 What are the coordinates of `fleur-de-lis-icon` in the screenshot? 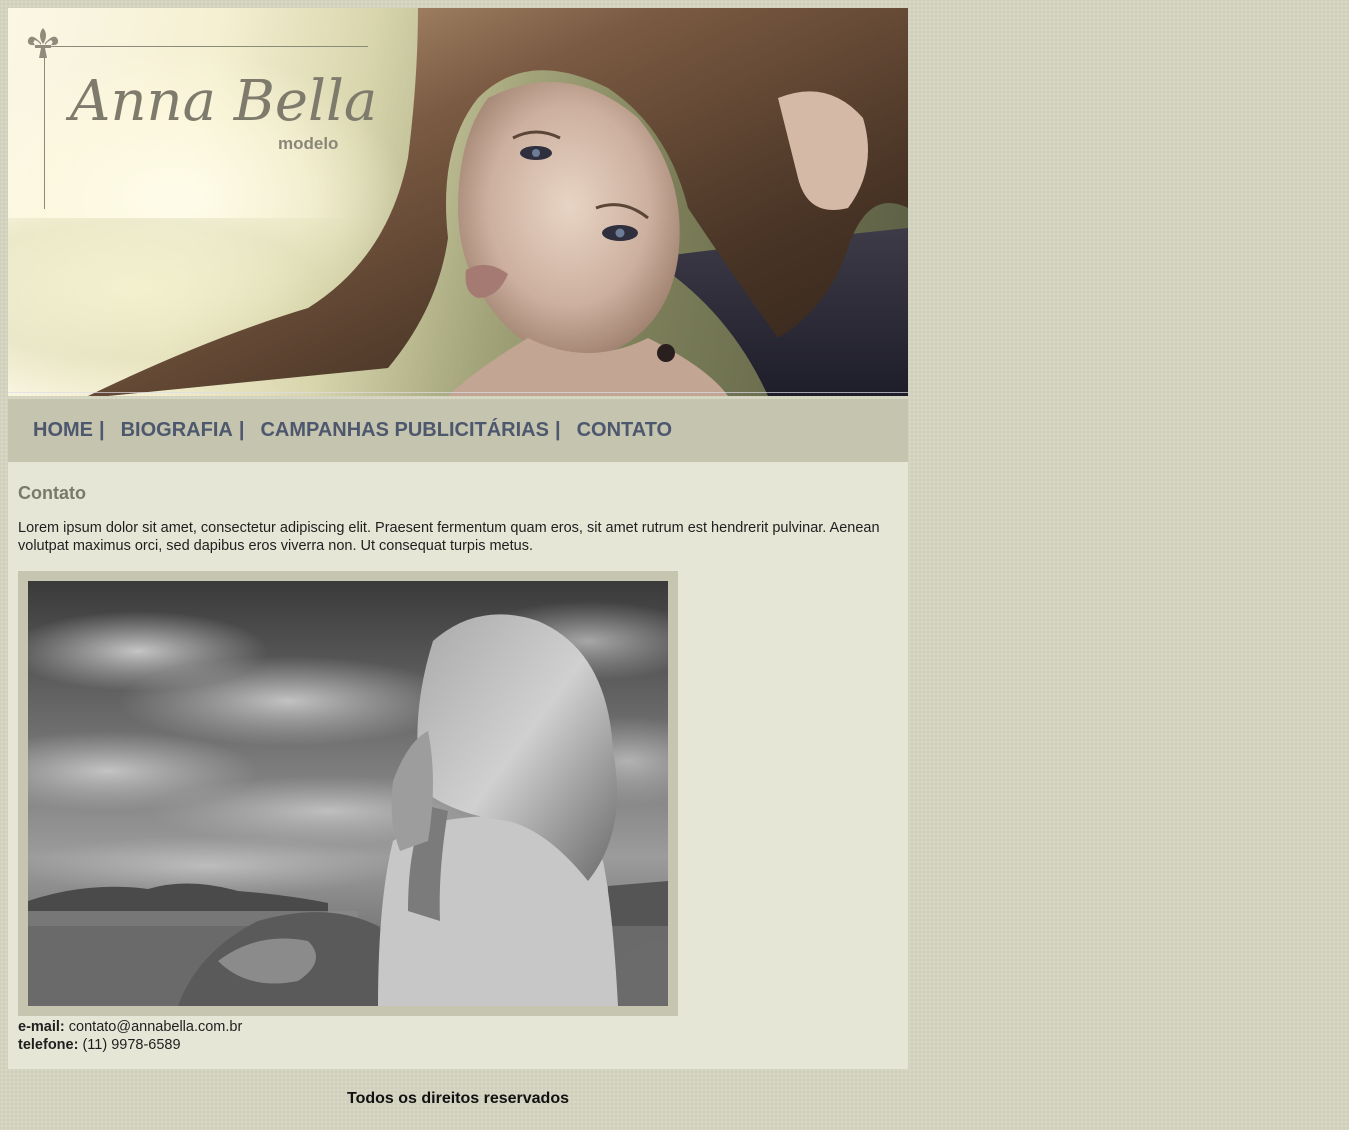 It's located at (43, 43).